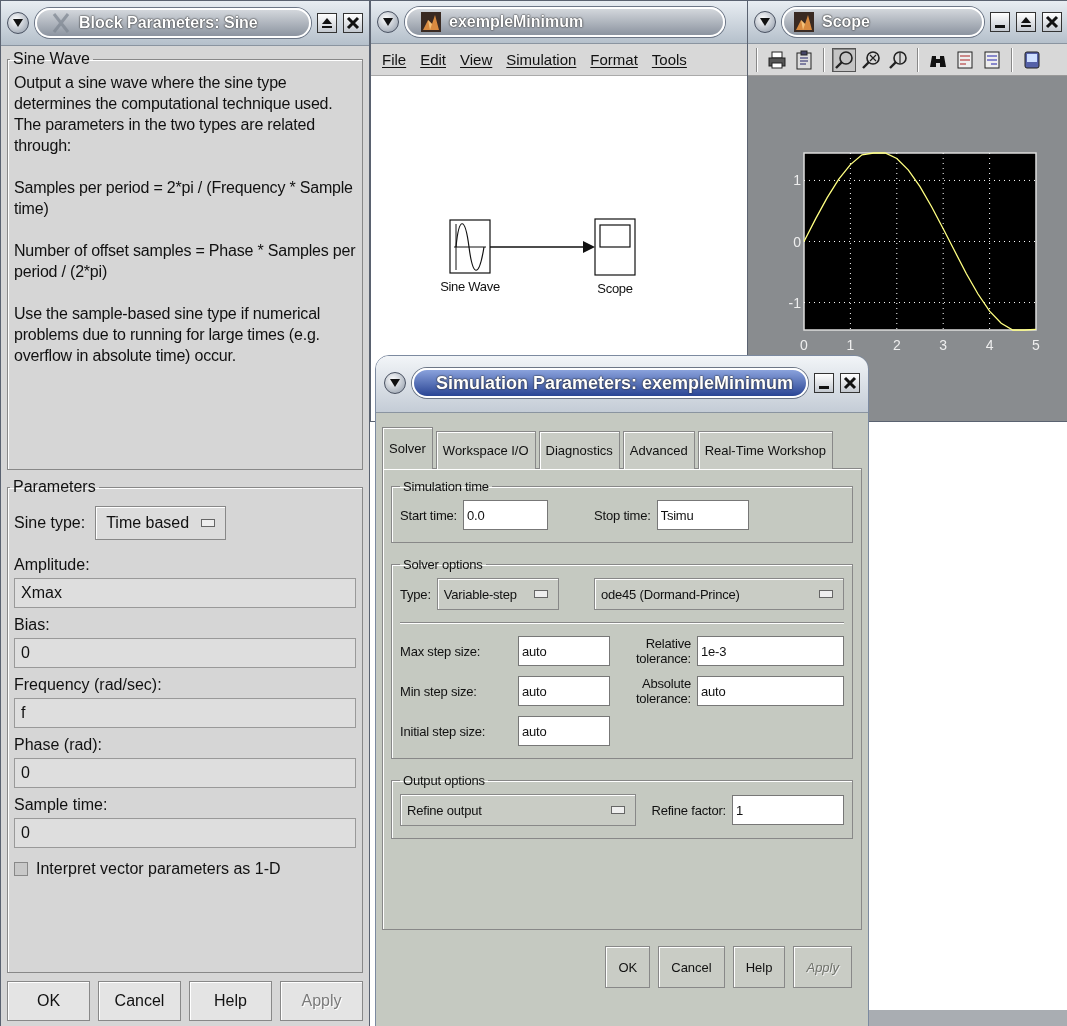 This screenshot has width=1067, height=1026. What do you see at coordinates (943, 345) in the screenshot?
I see `tick-label: 3` at bounding box center [943, 345].